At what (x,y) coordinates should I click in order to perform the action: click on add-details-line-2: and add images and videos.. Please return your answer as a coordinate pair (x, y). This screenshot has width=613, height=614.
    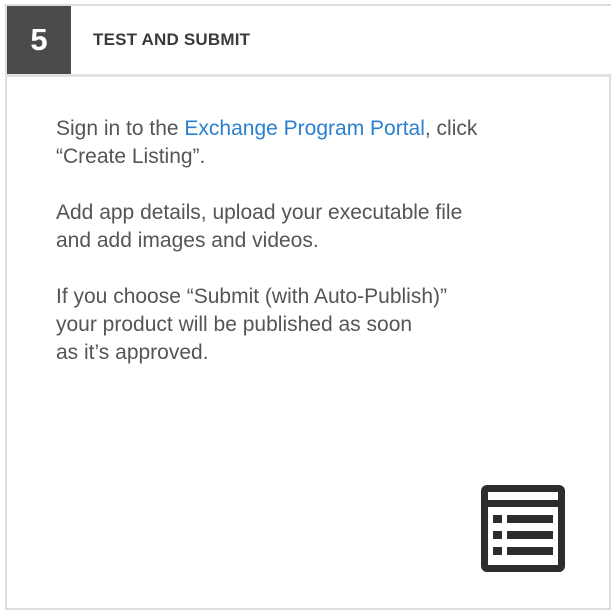
    Looking at the image, I should click on (187, 240).